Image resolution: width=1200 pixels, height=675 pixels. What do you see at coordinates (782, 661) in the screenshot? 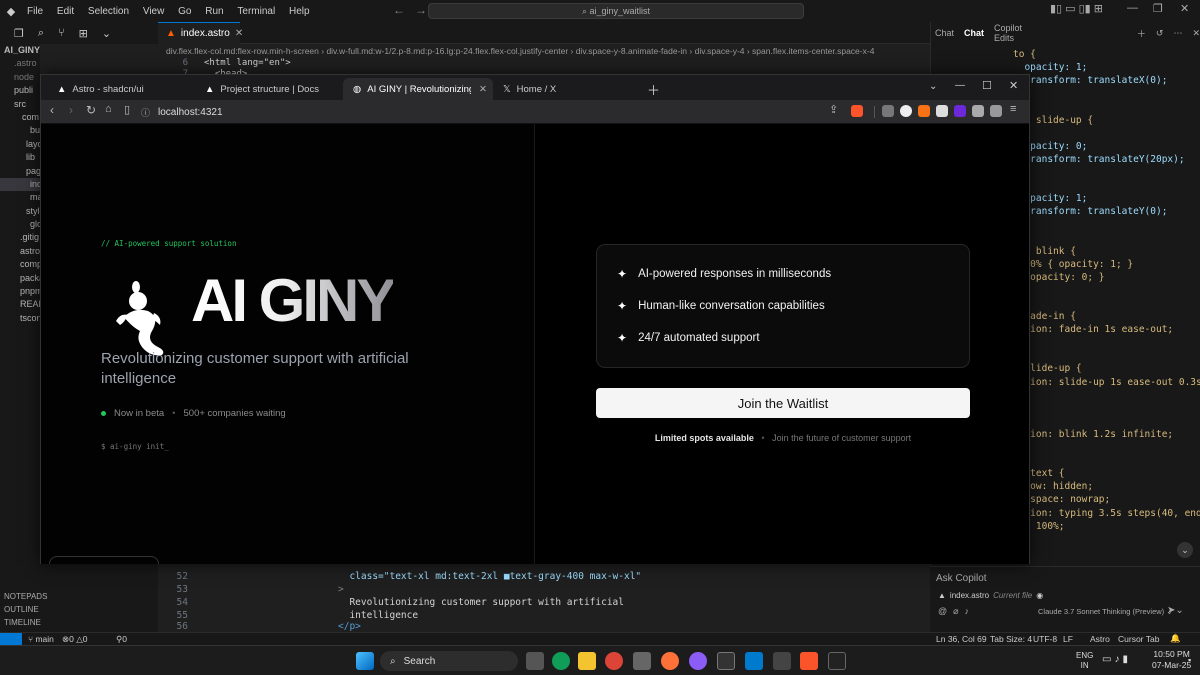
I see `app-icon` at bounding box center [782, 661].